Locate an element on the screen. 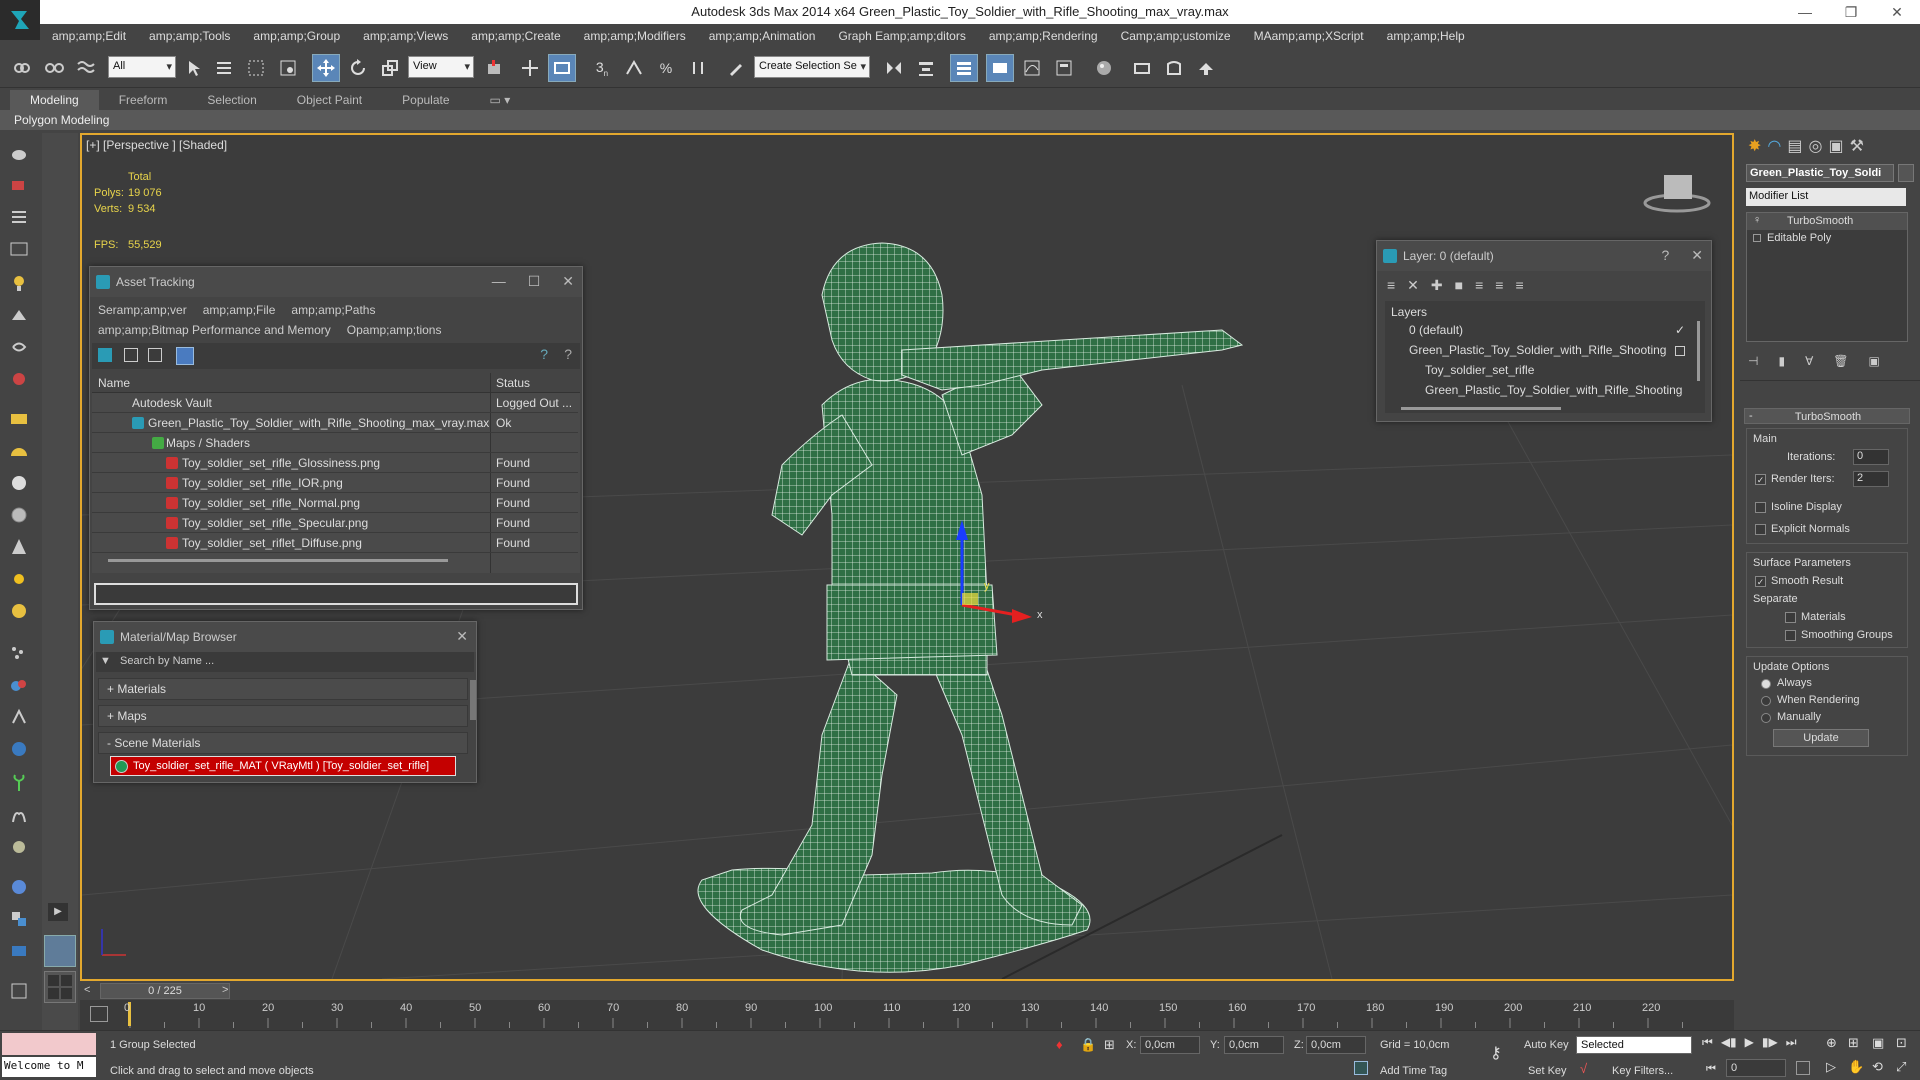 This screenshot has height=1080, width=1920. asset-menu-paths: amp;amp;Paths is located at coordinates (333, 310).